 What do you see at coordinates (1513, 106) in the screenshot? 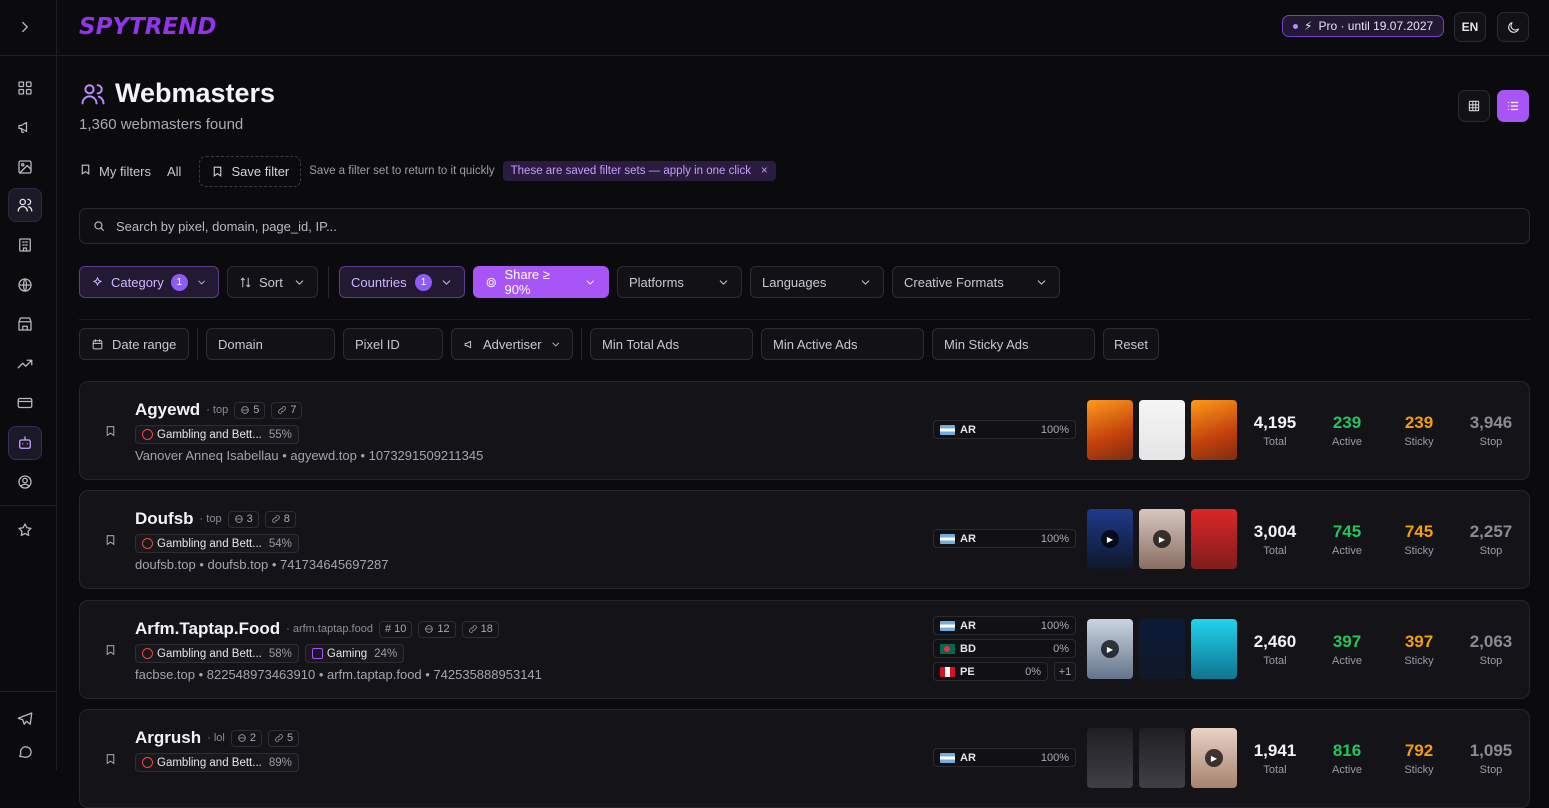
I see `list-view-button` at bounding box center [1513, 106].